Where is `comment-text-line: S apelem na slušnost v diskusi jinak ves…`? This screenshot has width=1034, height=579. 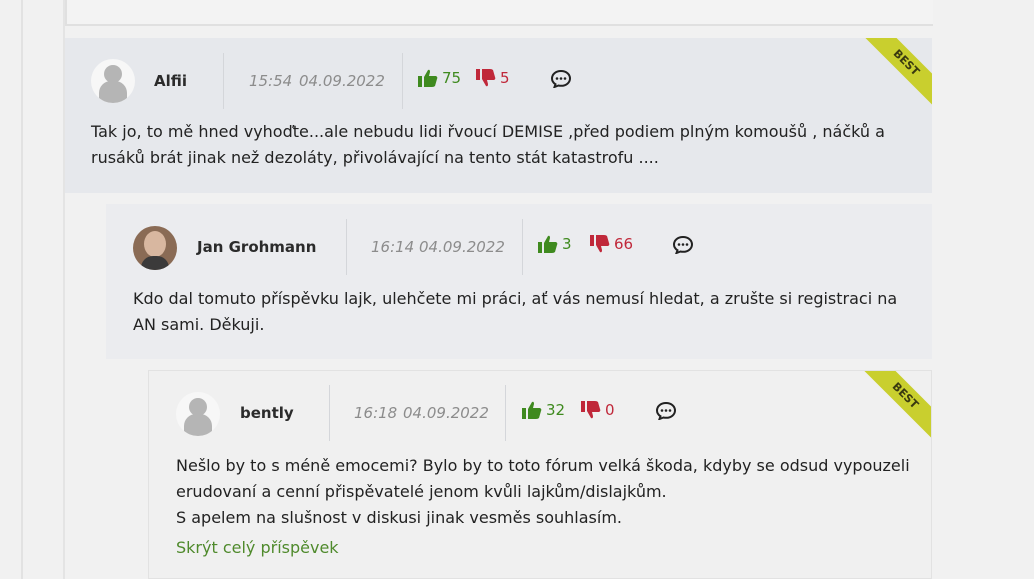
comment-text-line: S apelem na slušnost v diskusi jinak ves… is located at coordinates (399, 517).